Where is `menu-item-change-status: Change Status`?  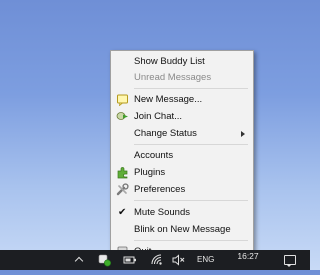 menu-item-change-status: Change Status is located at coordinates (182, 133).